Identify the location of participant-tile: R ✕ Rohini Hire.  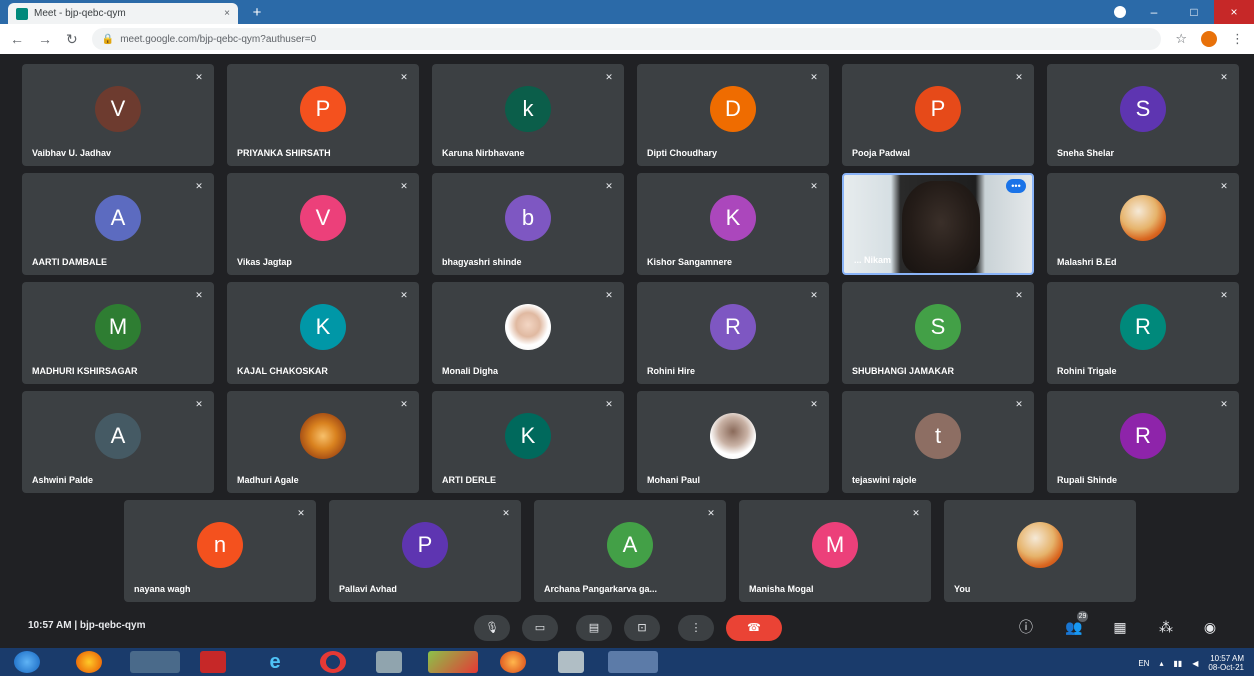
(733, 333).